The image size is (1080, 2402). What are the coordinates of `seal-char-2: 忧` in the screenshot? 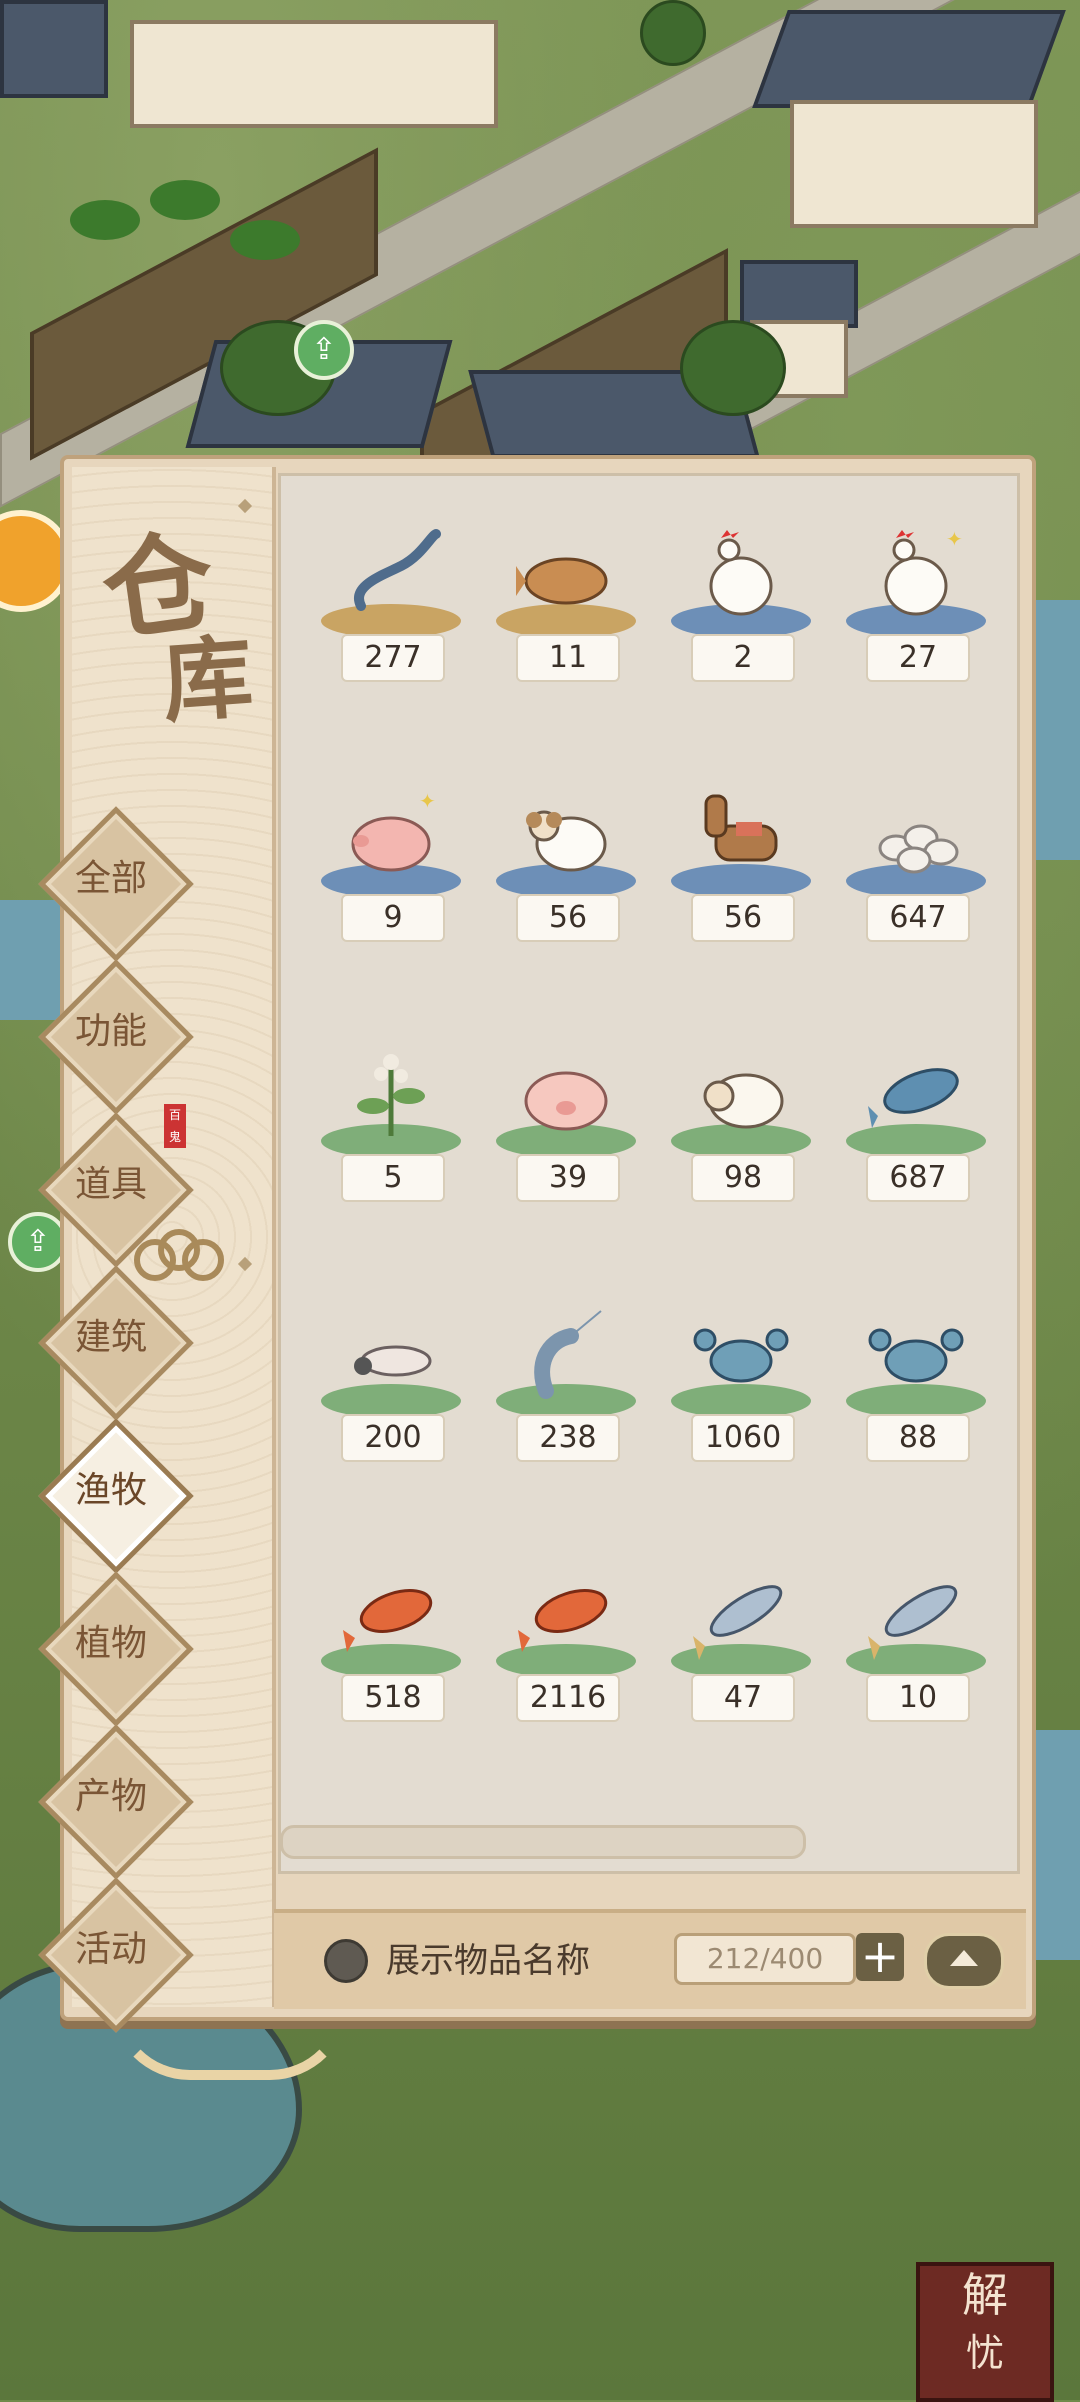 It's located at (984, 2353).